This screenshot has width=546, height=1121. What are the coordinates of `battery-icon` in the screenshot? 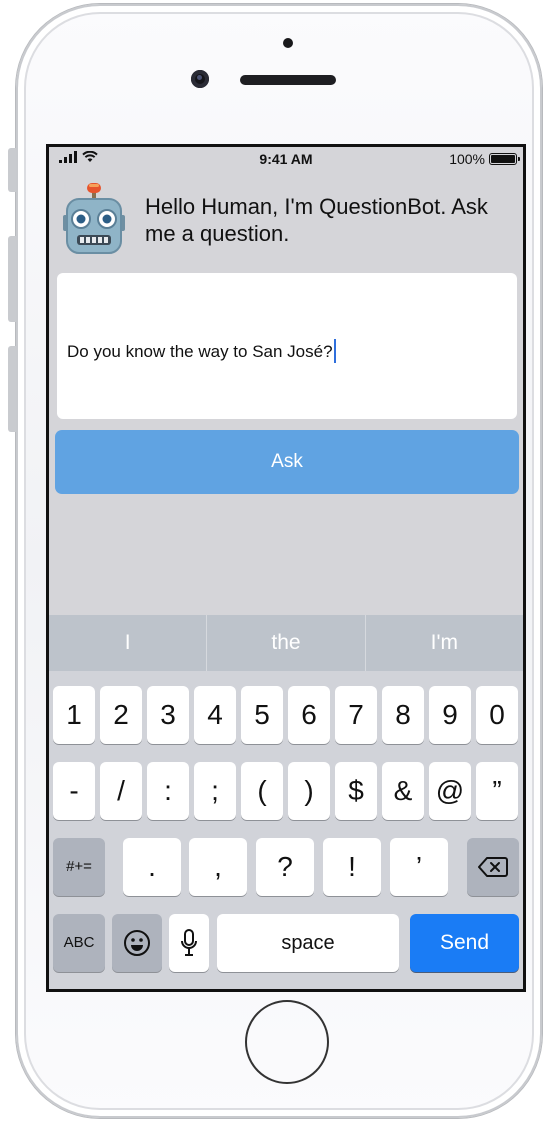 It's located at (504, 159).